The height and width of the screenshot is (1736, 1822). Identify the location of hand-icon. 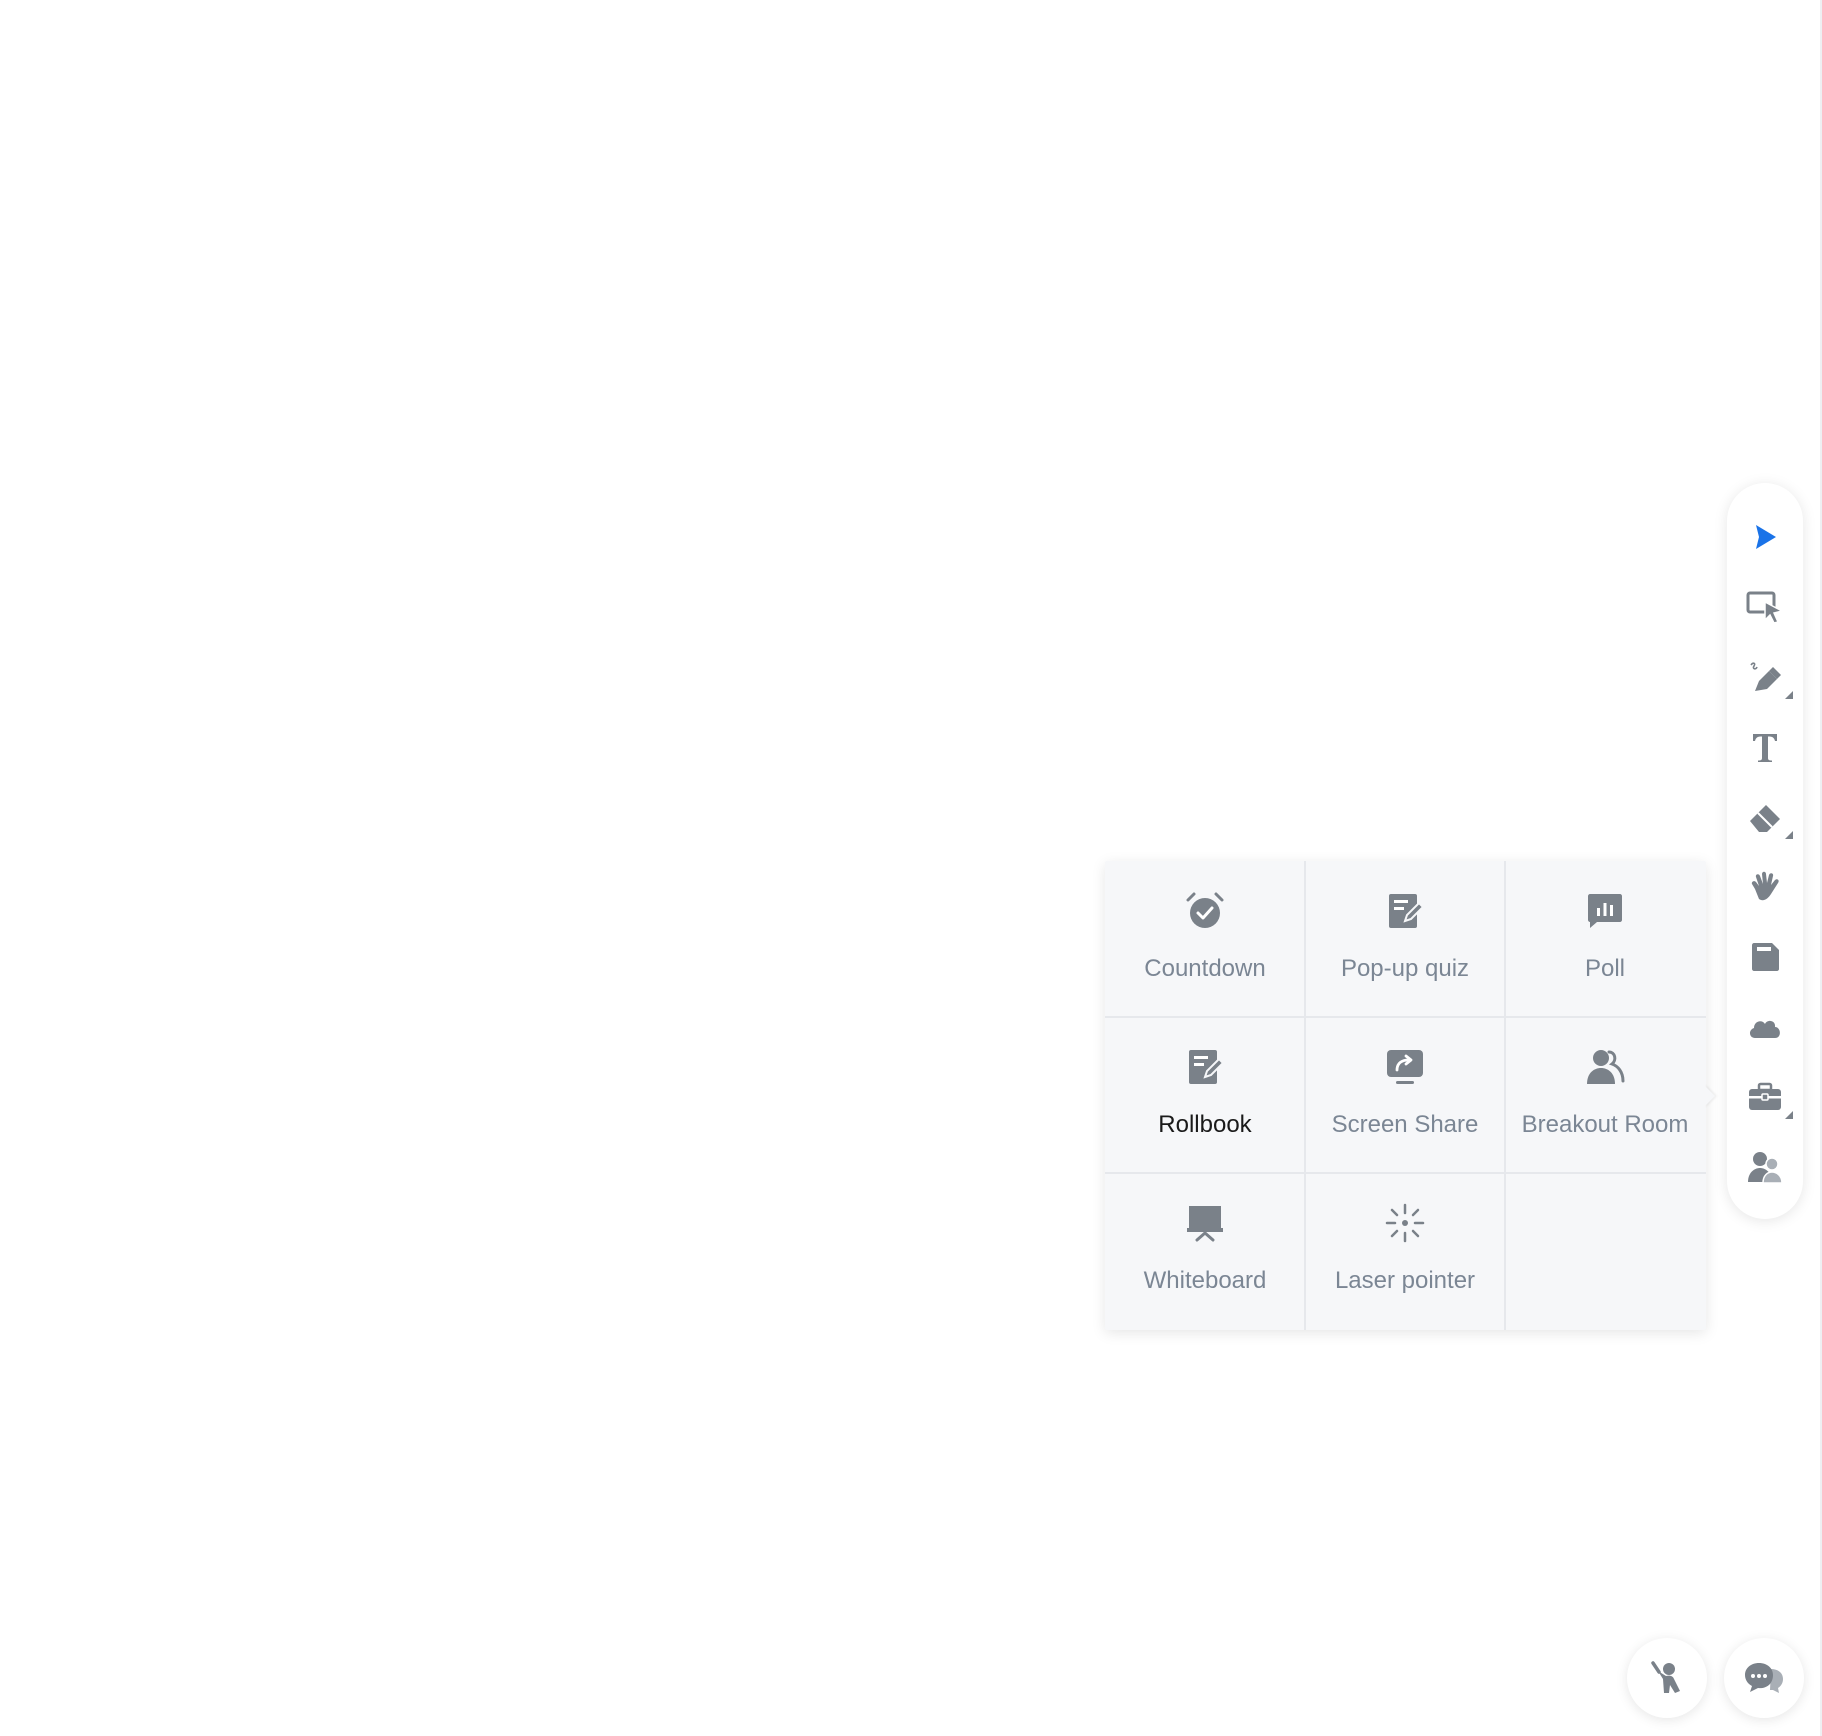
(1765, 886).